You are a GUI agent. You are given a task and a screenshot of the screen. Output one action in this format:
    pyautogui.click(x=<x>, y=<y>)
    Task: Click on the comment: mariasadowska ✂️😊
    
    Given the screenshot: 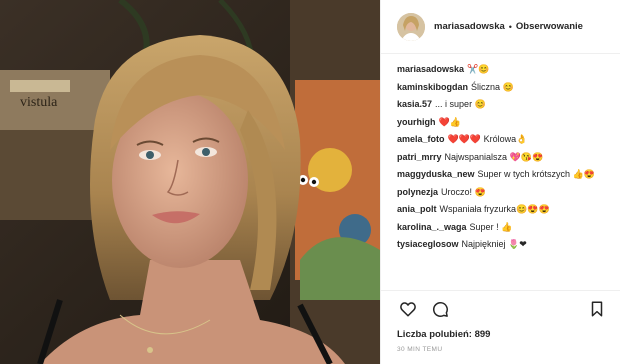 What is the action you would take?
    pyautogui.click(x=501, y=69)
    